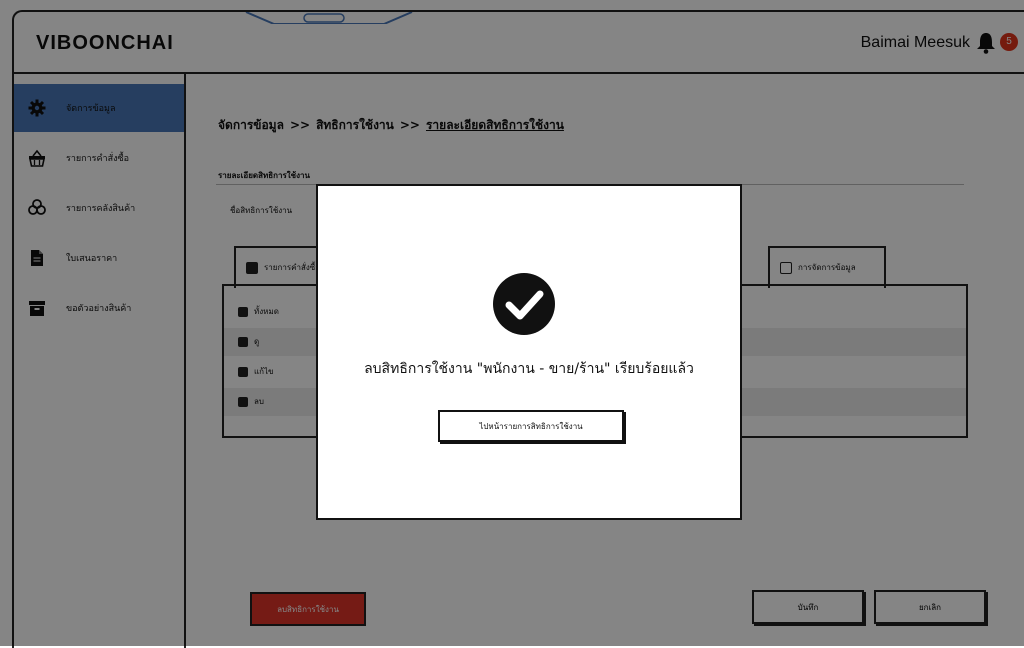 The width and height of the screenshot is (1024, 648). I want to click on check-circle-icon, so click(524, 304).